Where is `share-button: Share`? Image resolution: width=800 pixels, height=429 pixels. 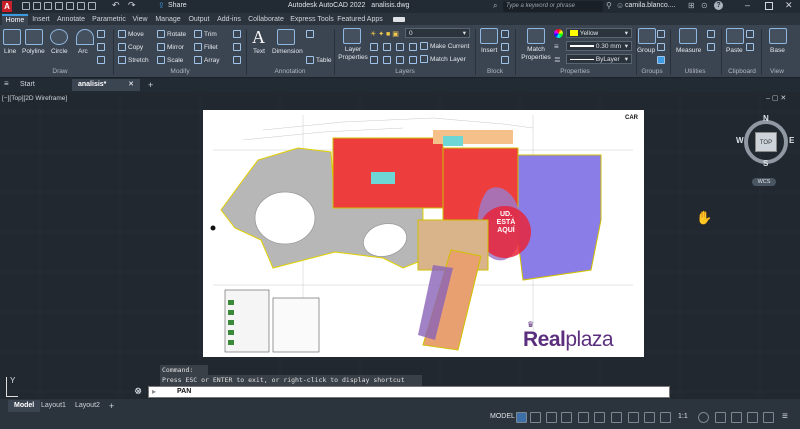
share-button: Share is located at coordinates (177, 5).